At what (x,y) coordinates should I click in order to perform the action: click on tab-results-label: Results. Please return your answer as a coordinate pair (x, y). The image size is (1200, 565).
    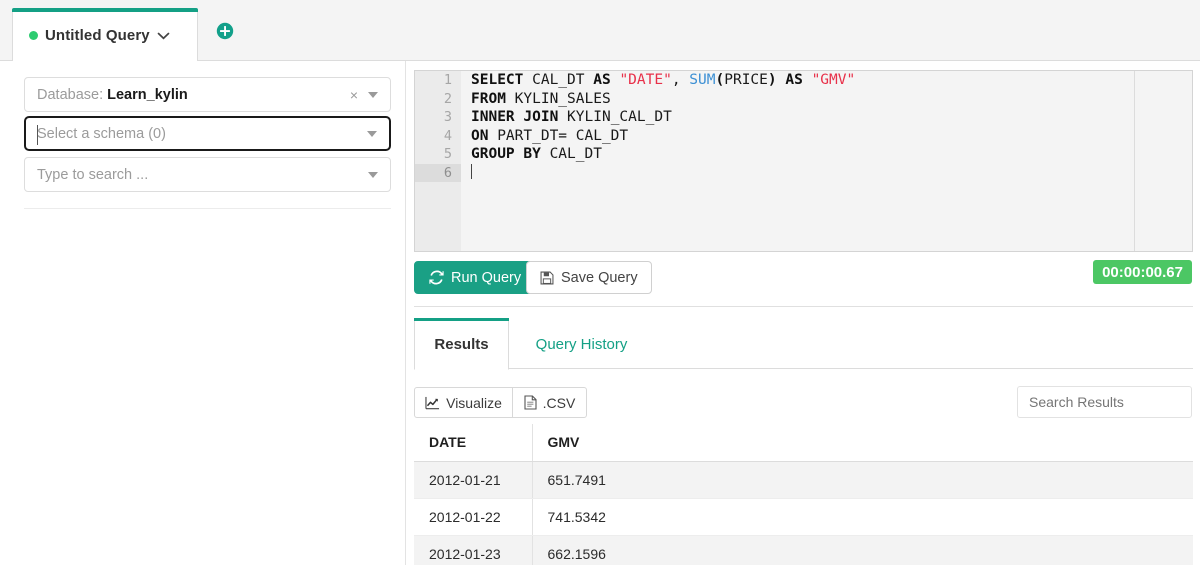
    Looking at the image, I should click on (461, 344).